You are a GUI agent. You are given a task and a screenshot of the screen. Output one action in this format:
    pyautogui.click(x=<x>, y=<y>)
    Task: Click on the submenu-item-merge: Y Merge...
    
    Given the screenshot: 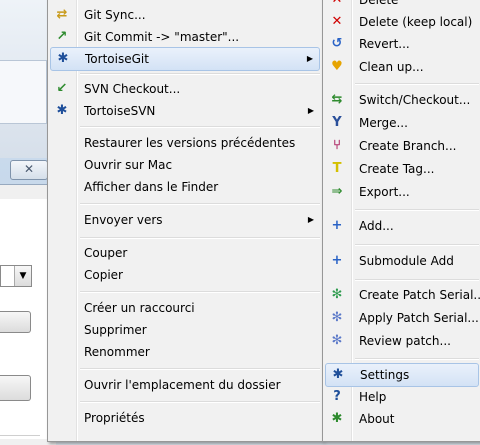 What is the action you would take?
    pyautogui.click(x=402, y=123)
    